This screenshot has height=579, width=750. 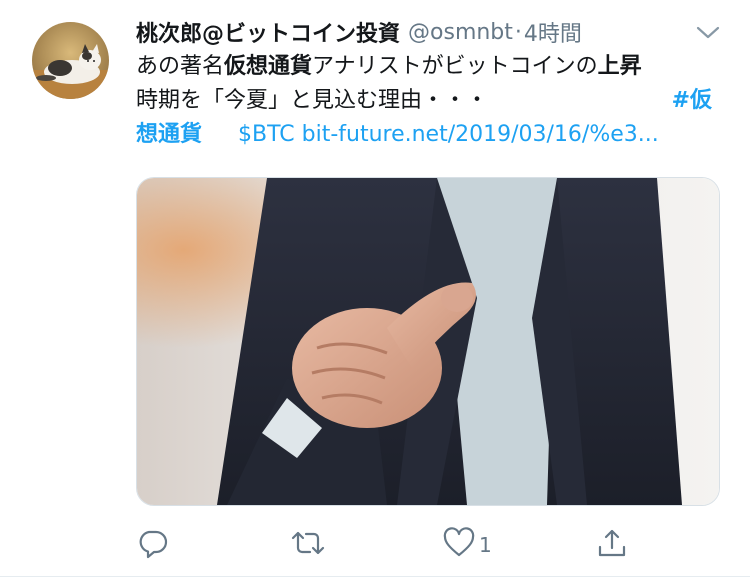 What do you see at coordinates (485, 545) in the screenshot?
I see `like-count: 1` at bounding box center [485, 545].